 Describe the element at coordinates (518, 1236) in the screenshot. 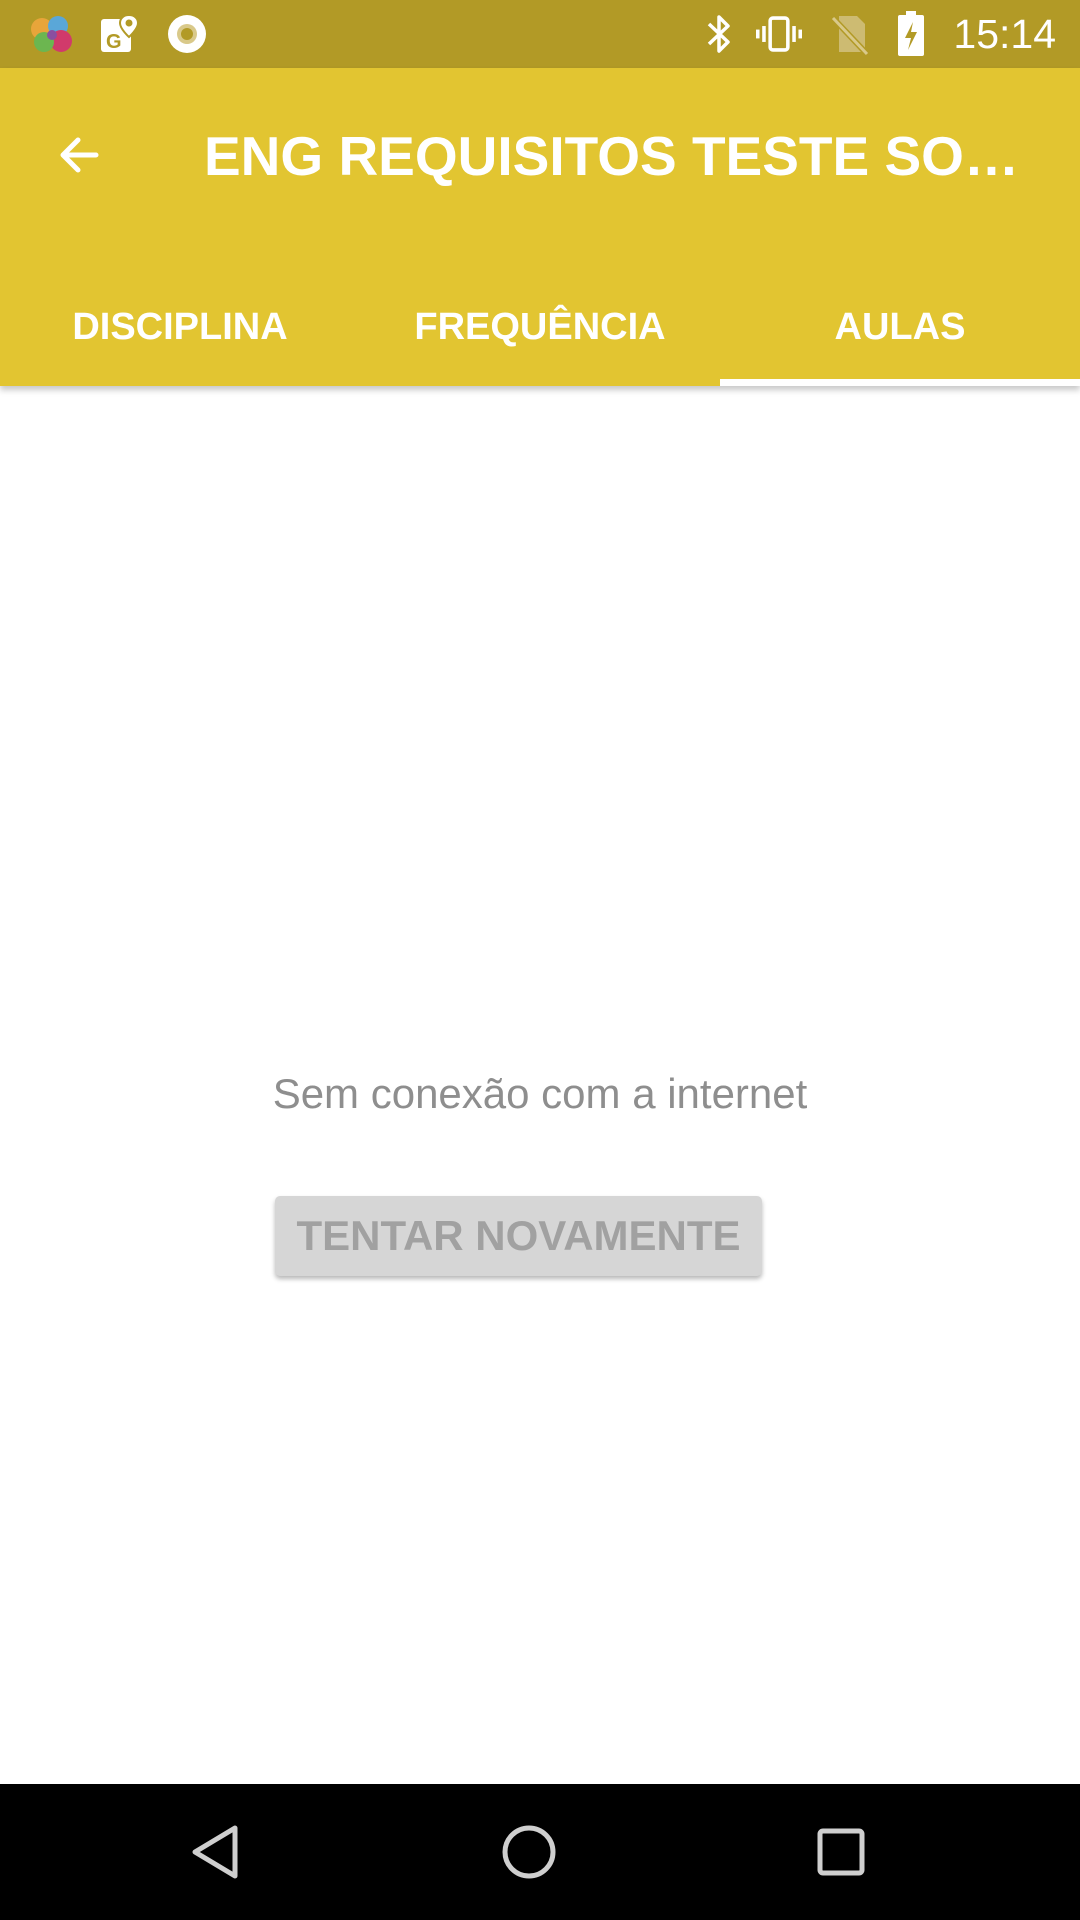

I see `retry-button: TENTAR NOVAMENTE` at that location.